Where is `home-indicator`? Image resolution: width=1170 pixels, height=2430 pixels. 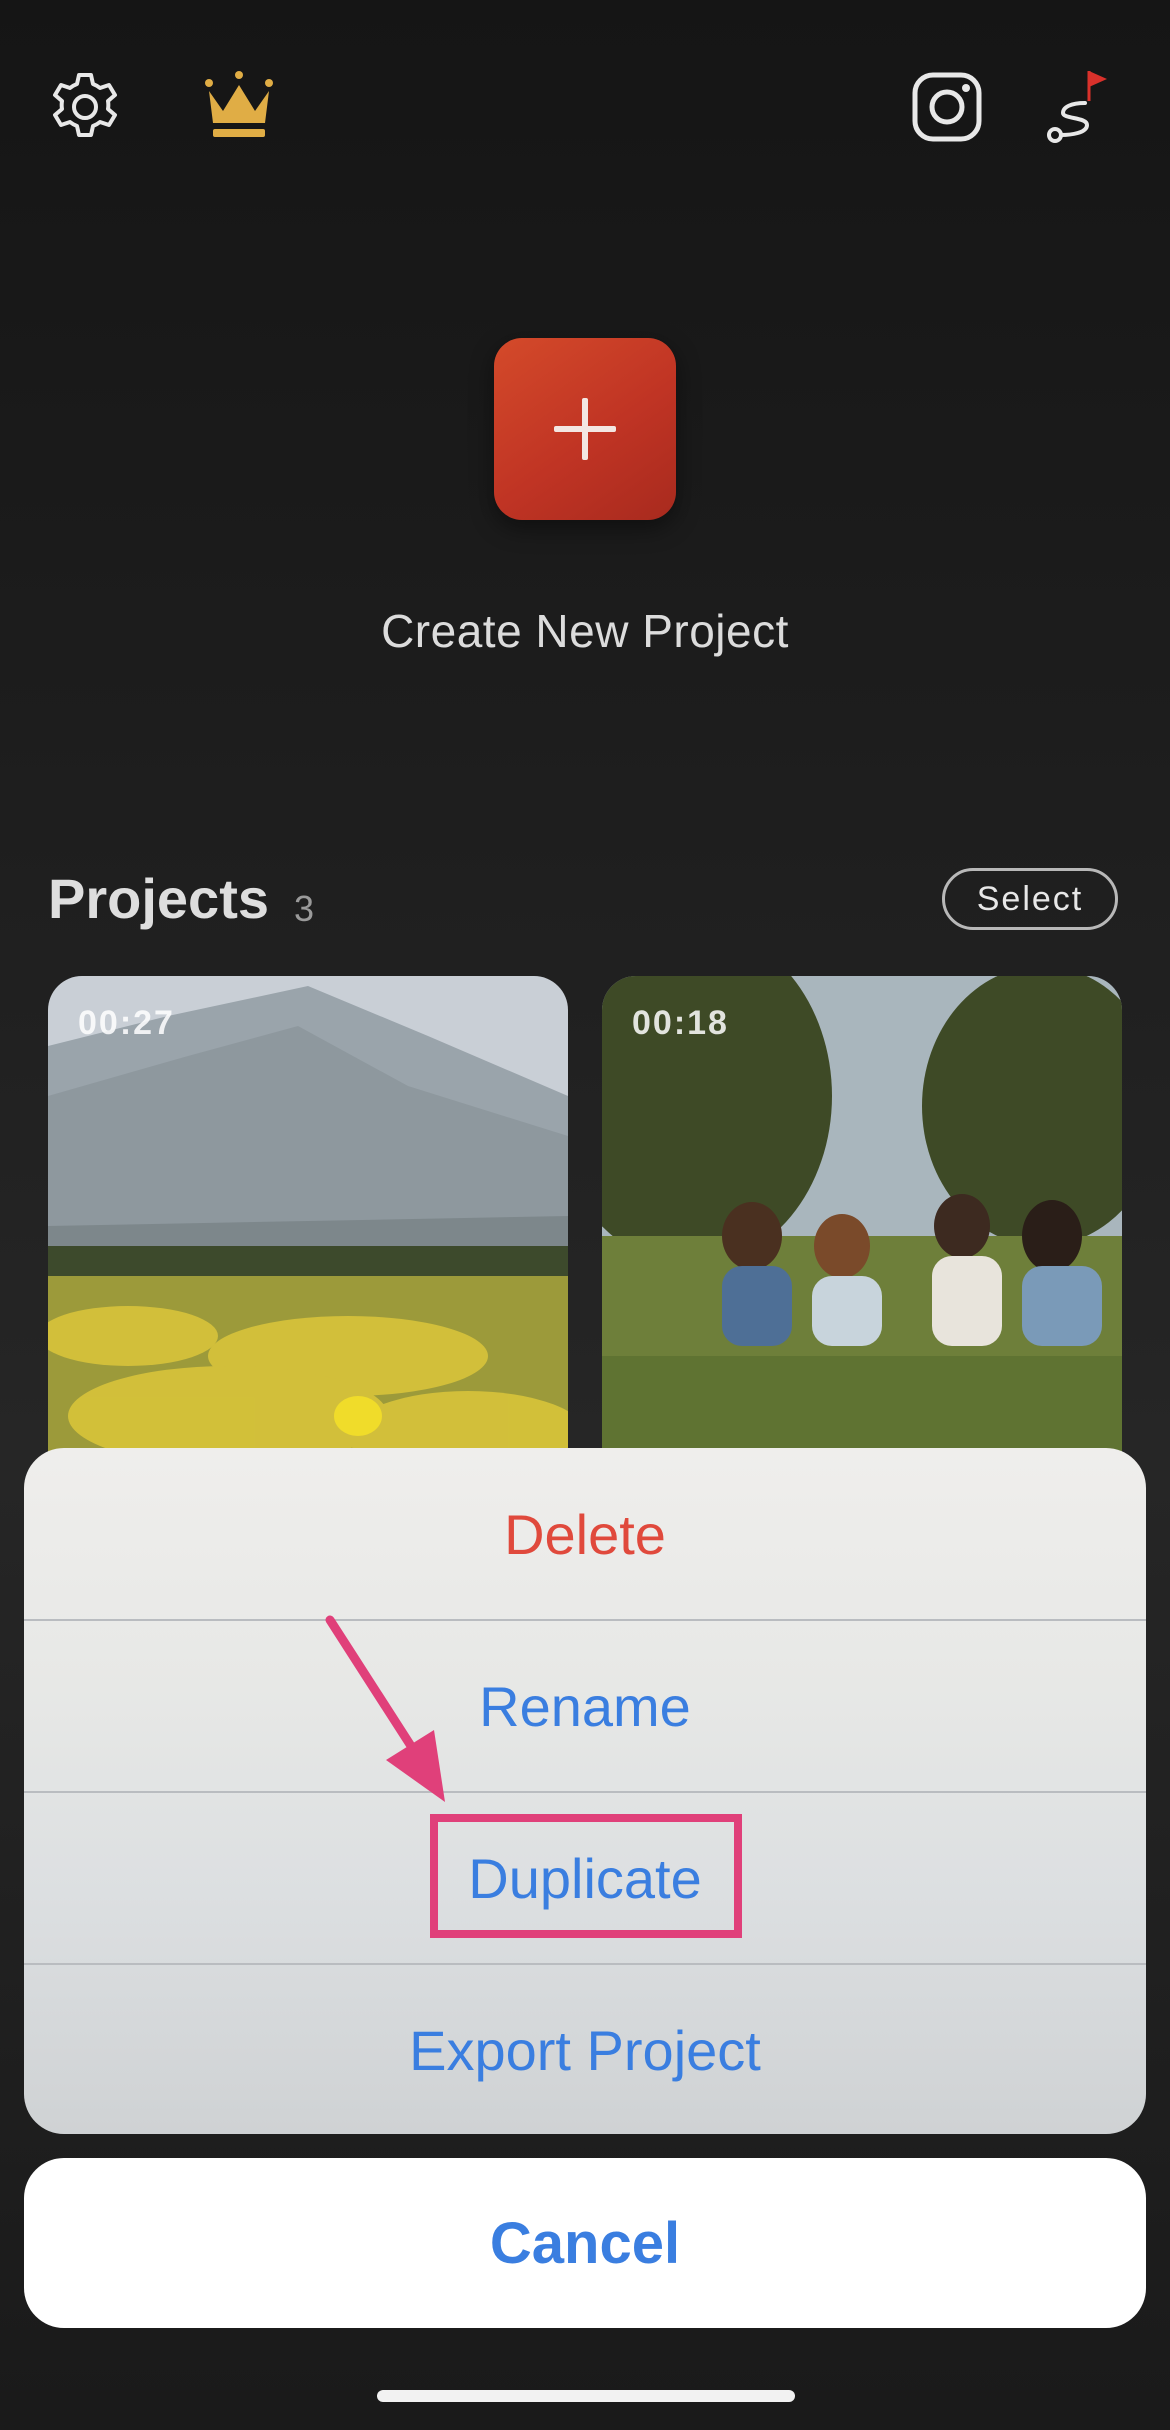
home-indicator is located at coordinates (586, 2396).